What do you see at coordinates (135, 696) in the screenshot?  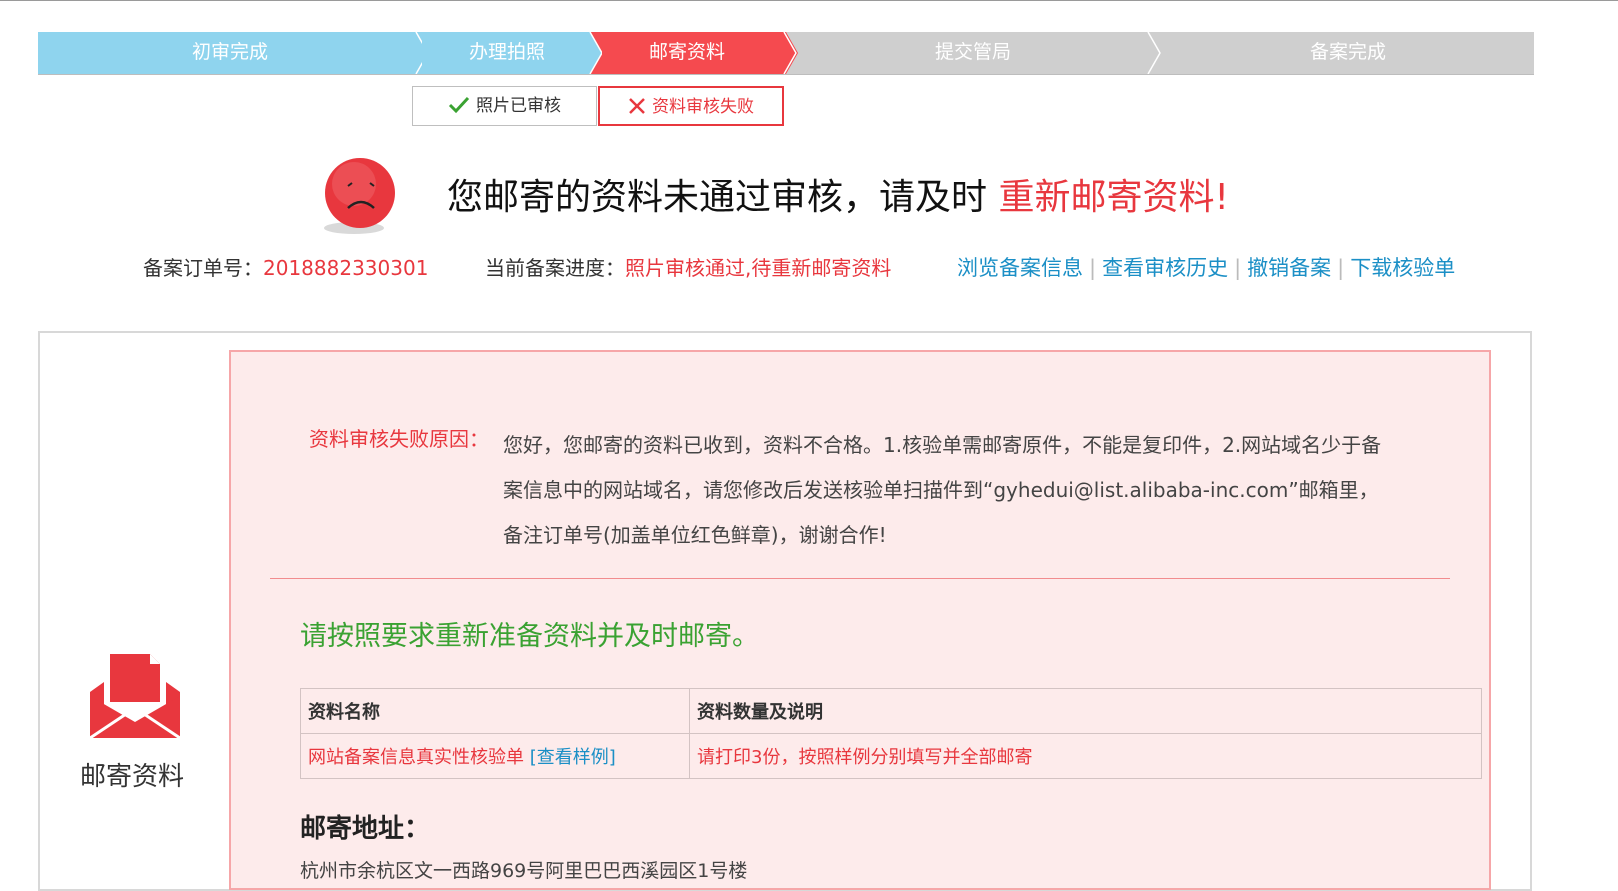 I see `envelope-icon` at bounding box center [135, 696].